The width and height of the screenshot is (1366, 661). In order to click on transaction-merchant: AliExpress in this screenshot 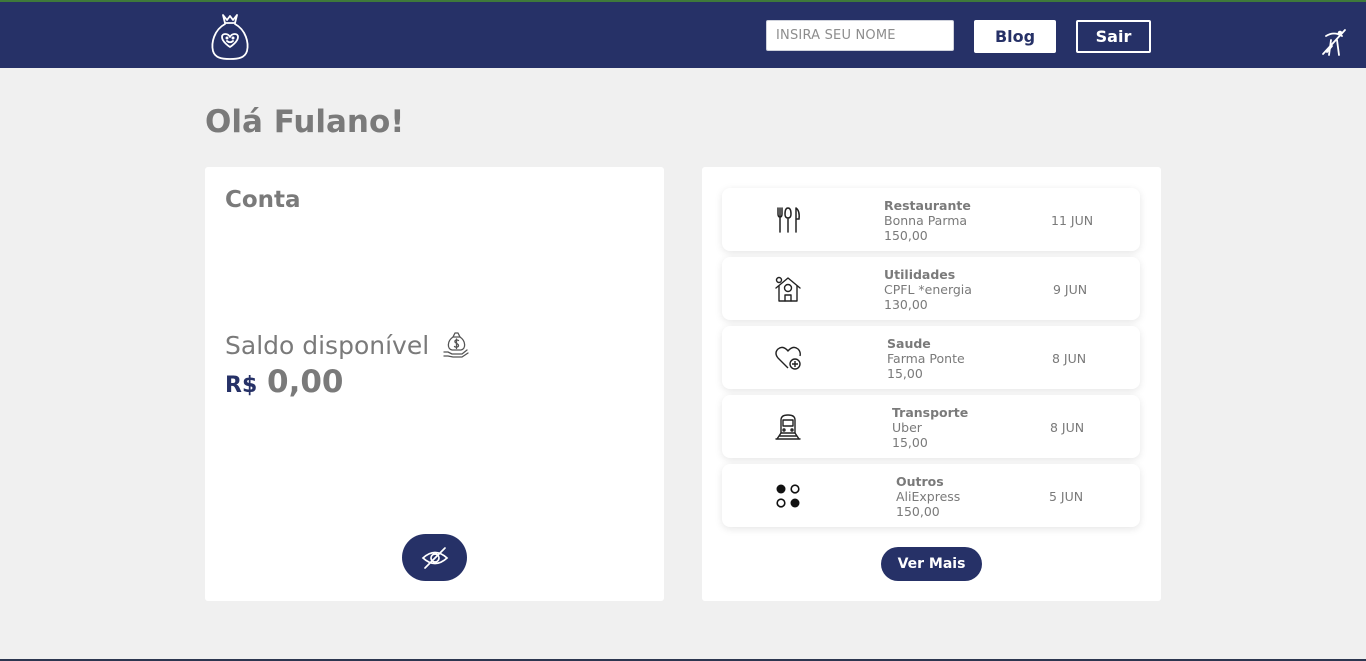, I will do `click(928, 496)`.